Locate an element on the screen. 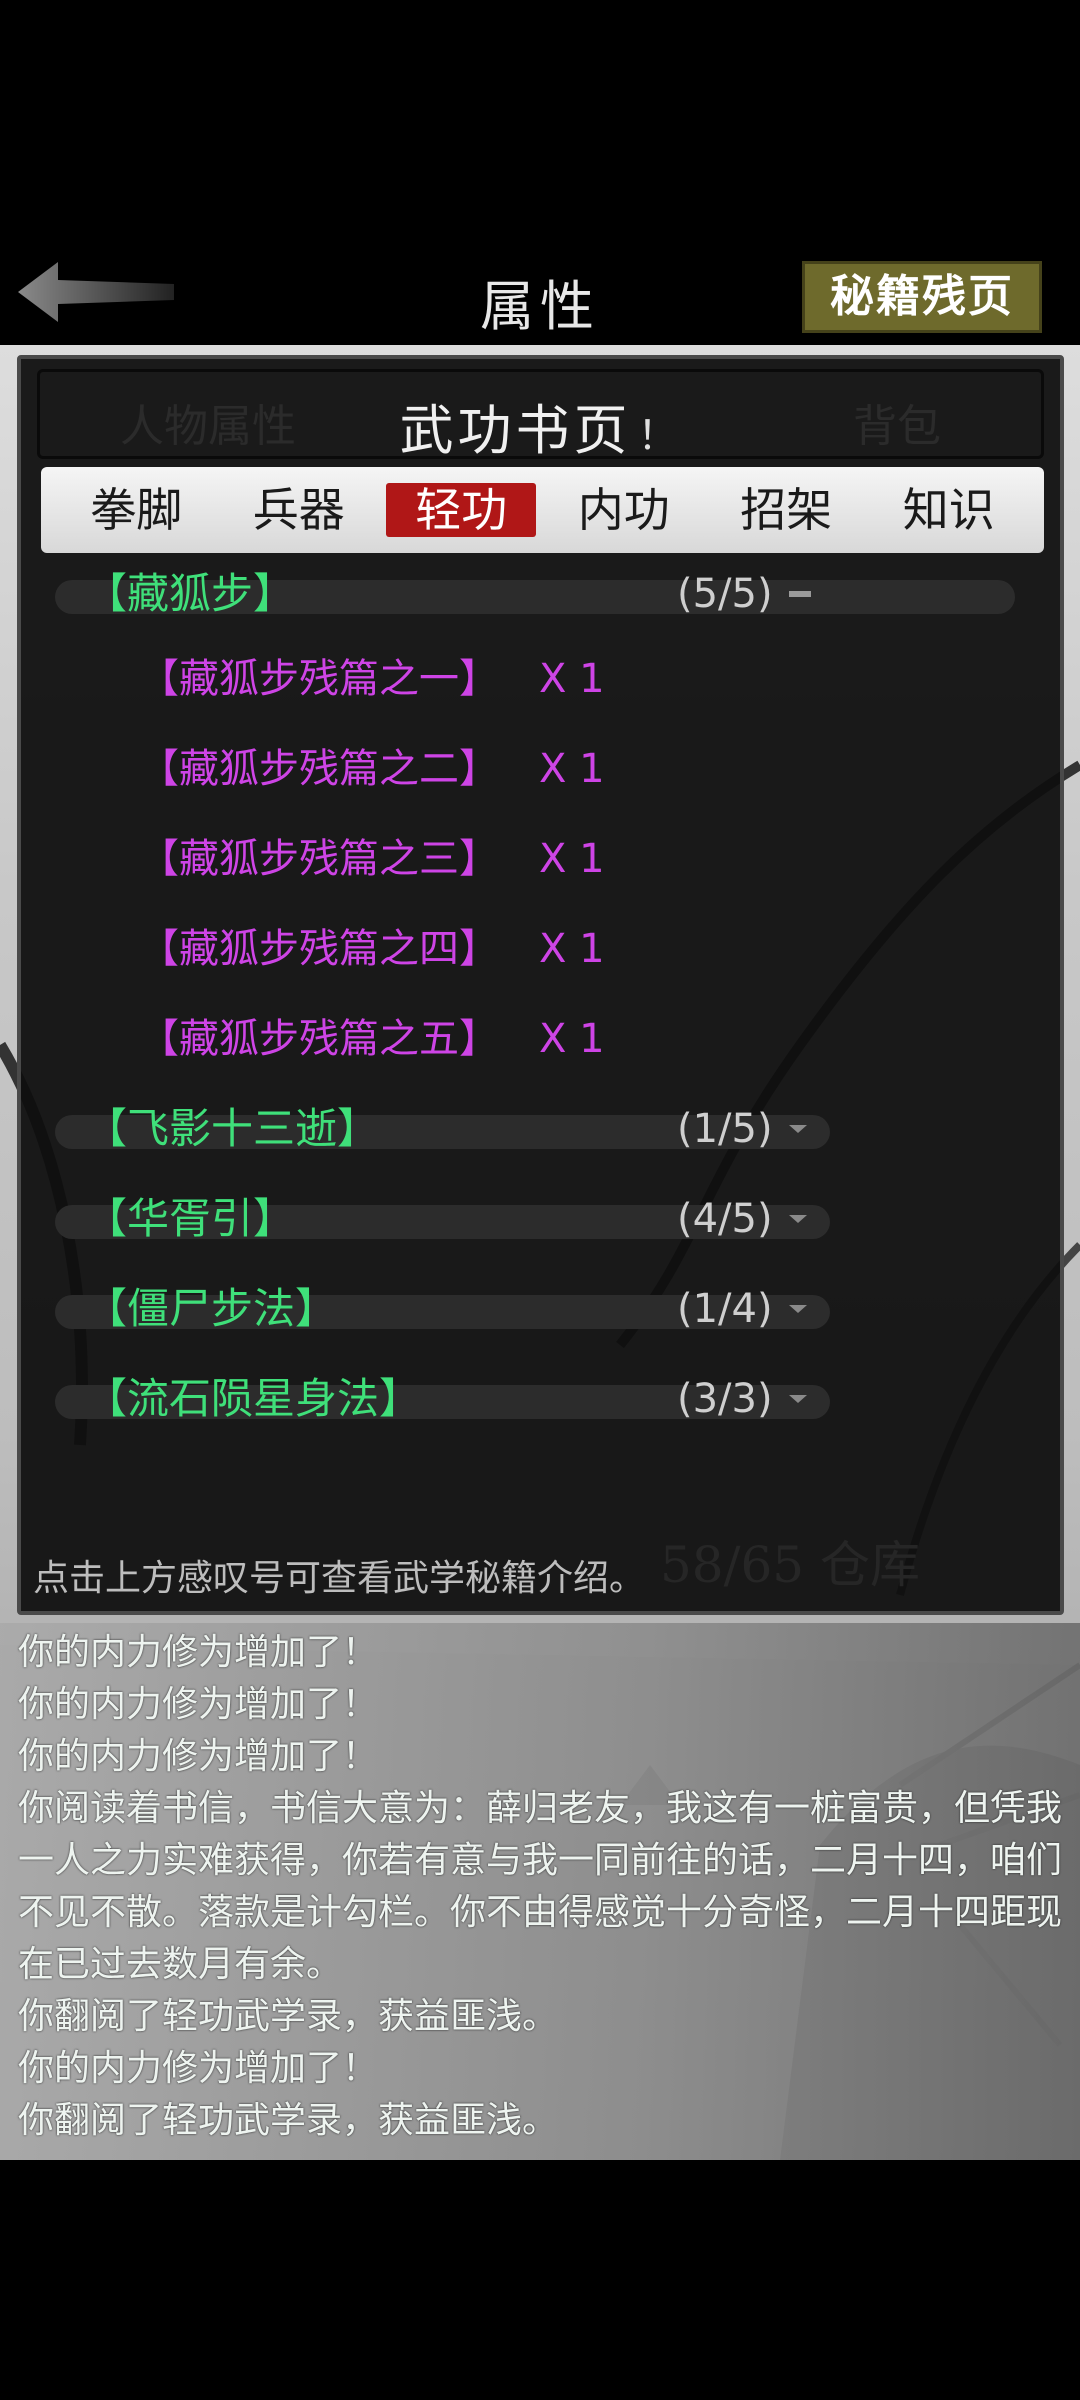  fragment-name: 【藏狐步残篇之二】 is located at coordinates (319, 769).